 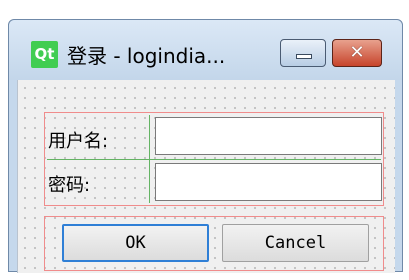 I want to click on username-input, so click(x=268, y=136).